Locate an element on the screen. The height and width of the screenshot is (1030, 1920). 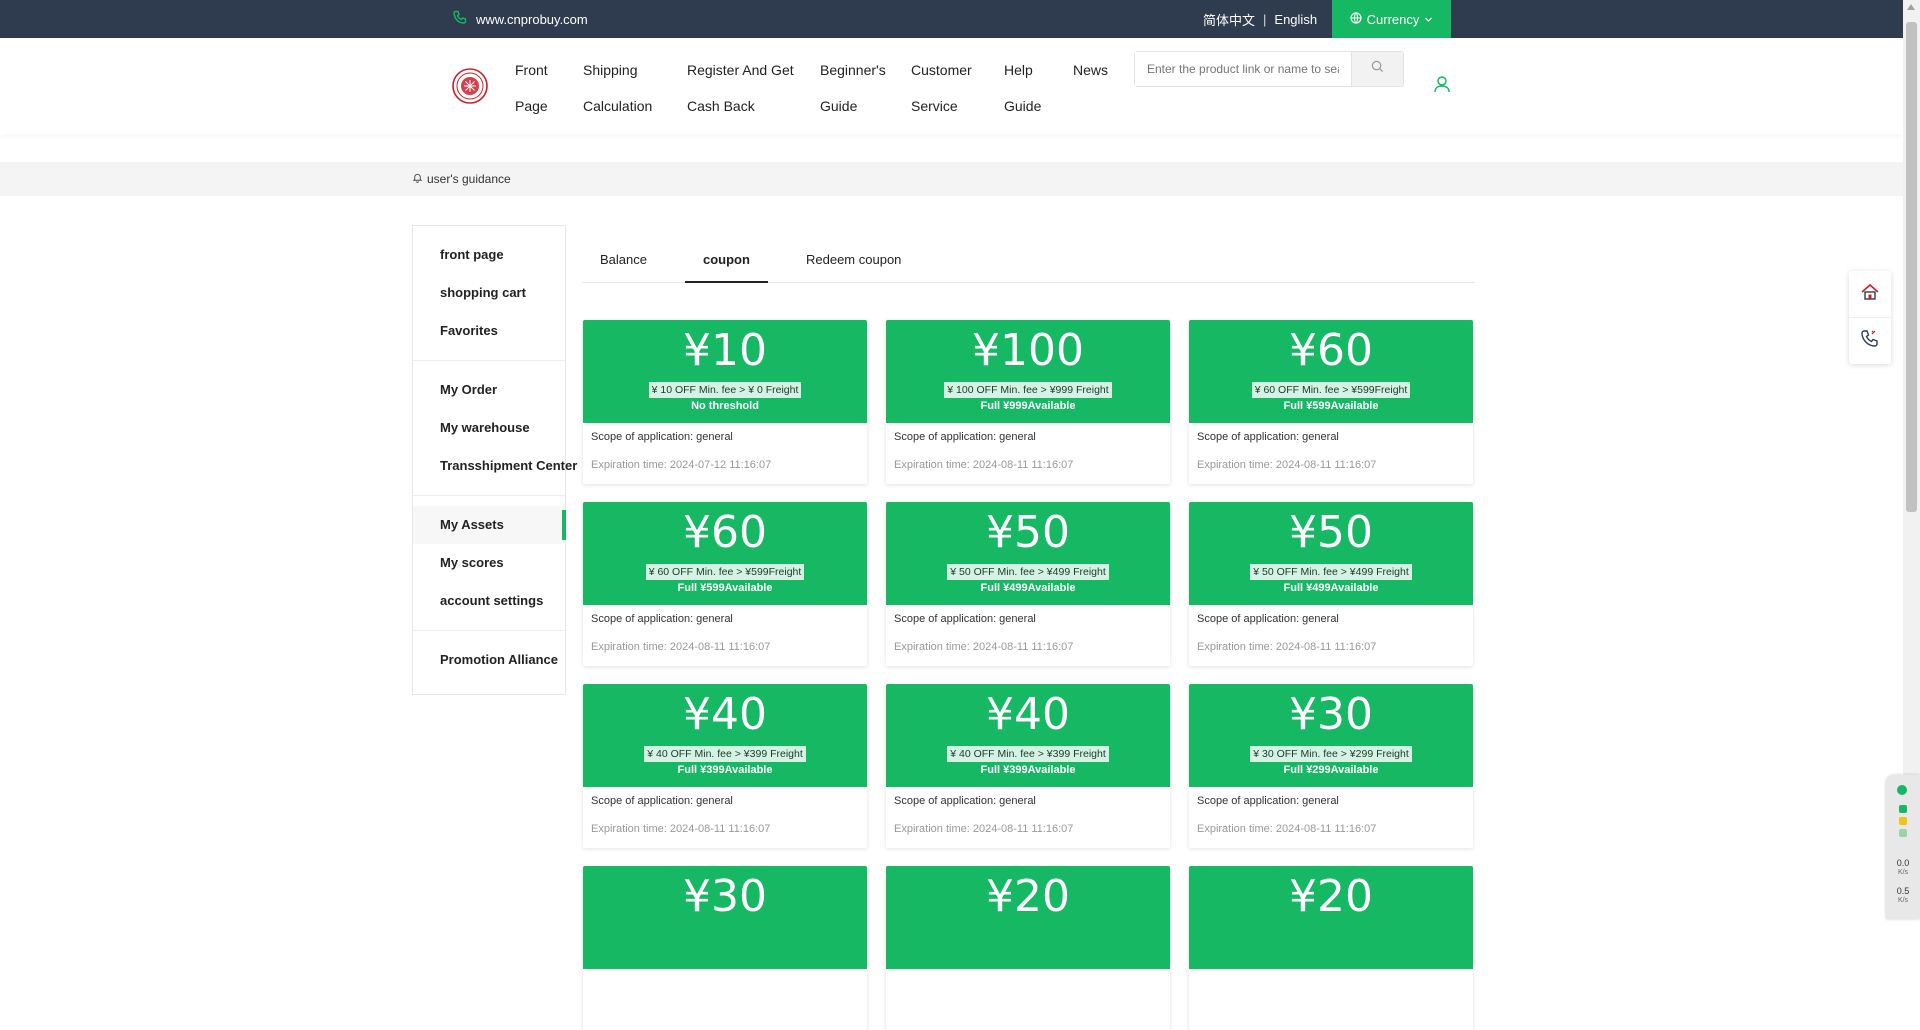
user-guidance-link: user's guidance is located at coordinates (461, 179).